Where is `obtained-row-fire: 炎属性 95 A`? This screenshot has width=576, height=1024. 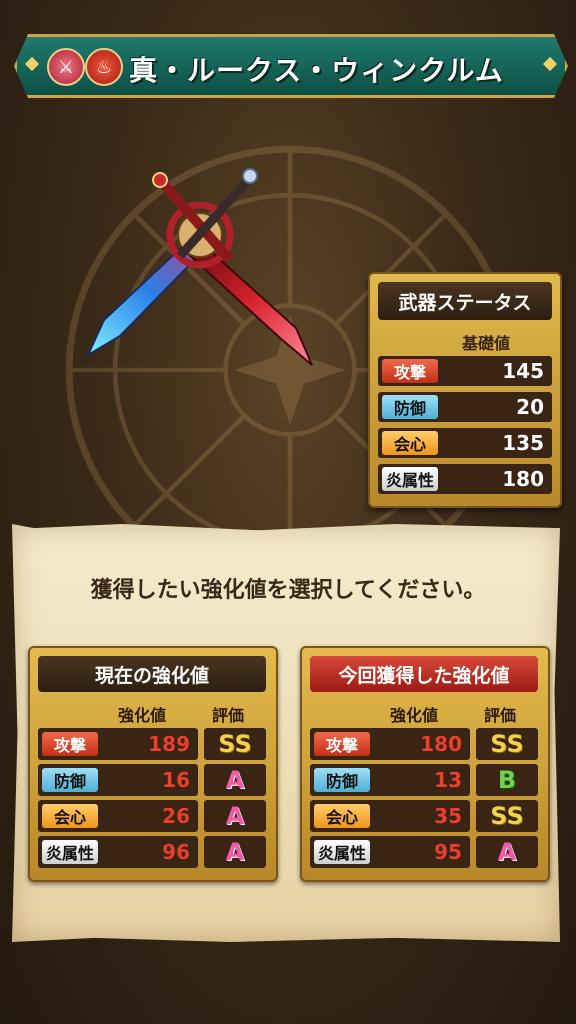 obtained-row-fire: 炎属性 95 A is located at coordinates (424, 852).